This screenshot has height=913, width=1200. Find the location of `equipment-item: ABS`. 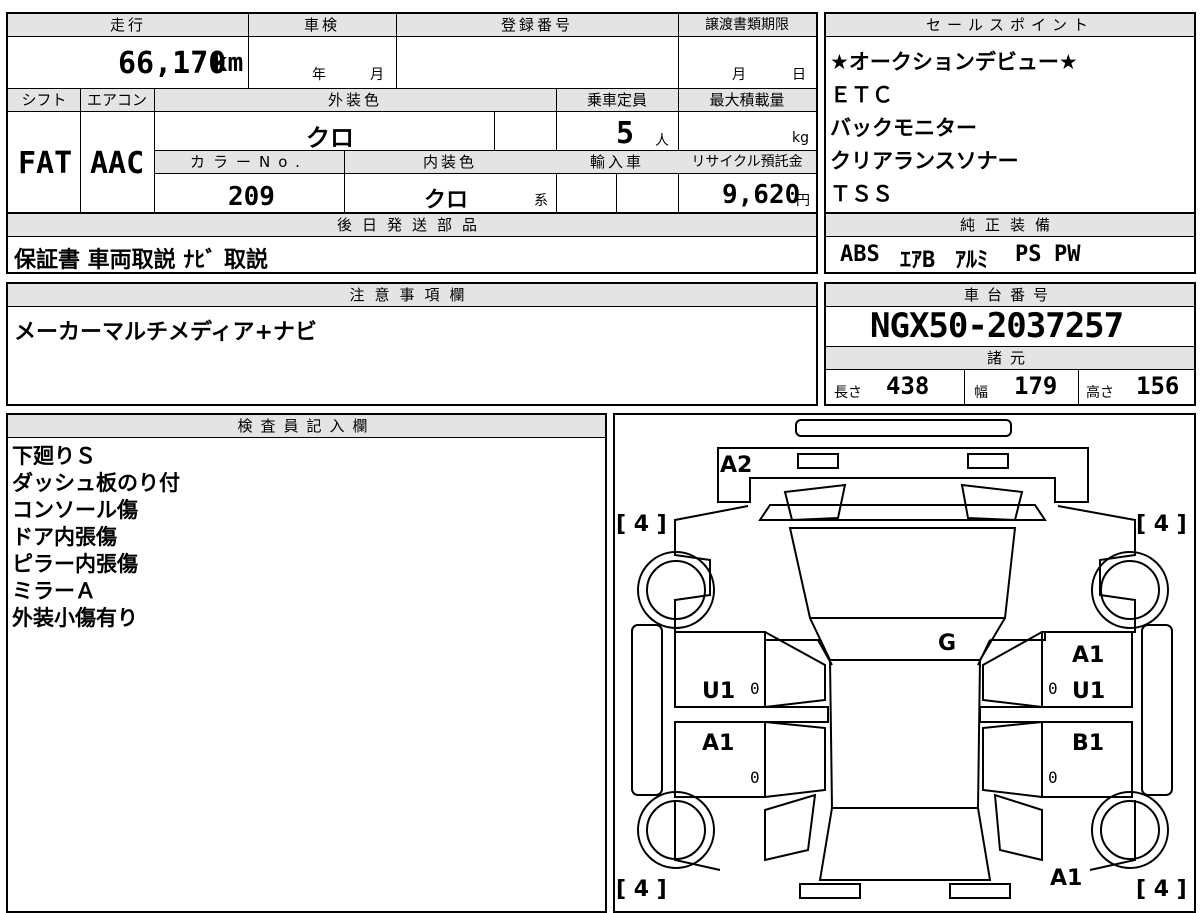

equipment-item: ABS is located at coordinates (860, 254).